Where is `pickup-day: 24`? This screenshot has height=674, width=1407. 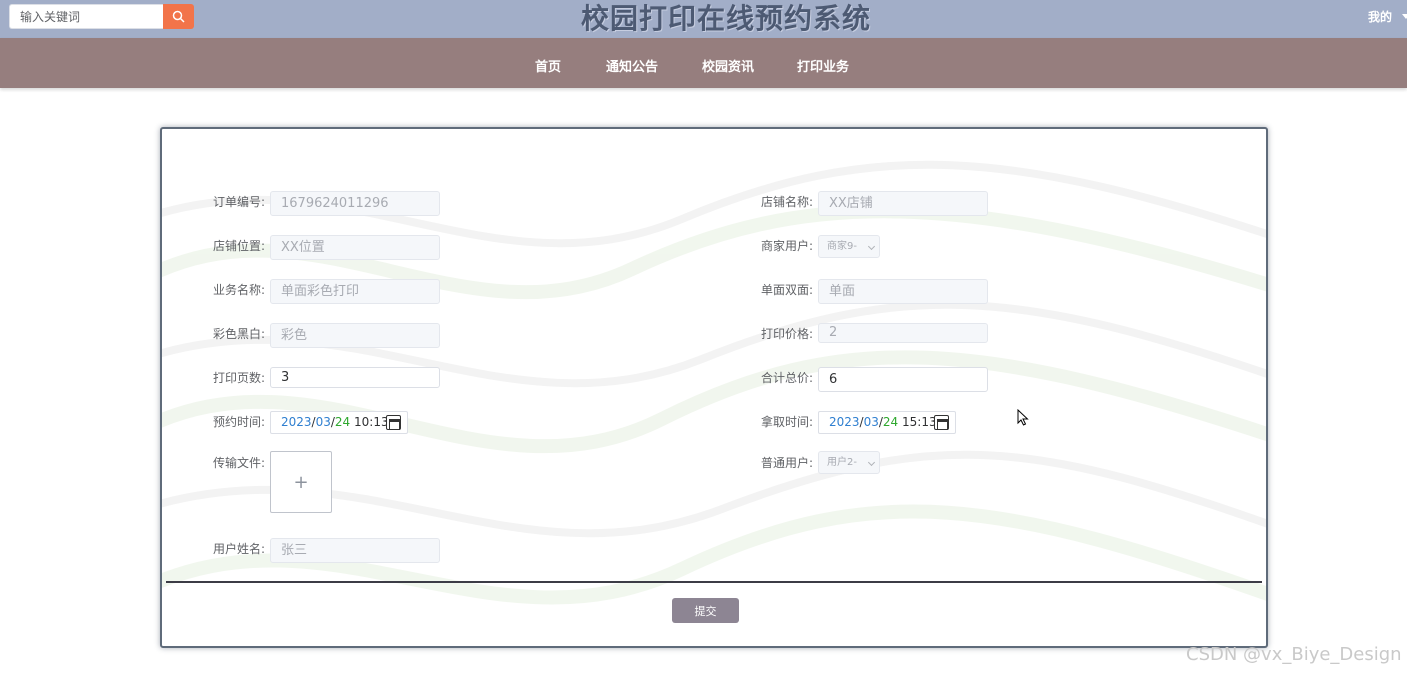
pickup-day: 24 is located at coordinates (890, 422).